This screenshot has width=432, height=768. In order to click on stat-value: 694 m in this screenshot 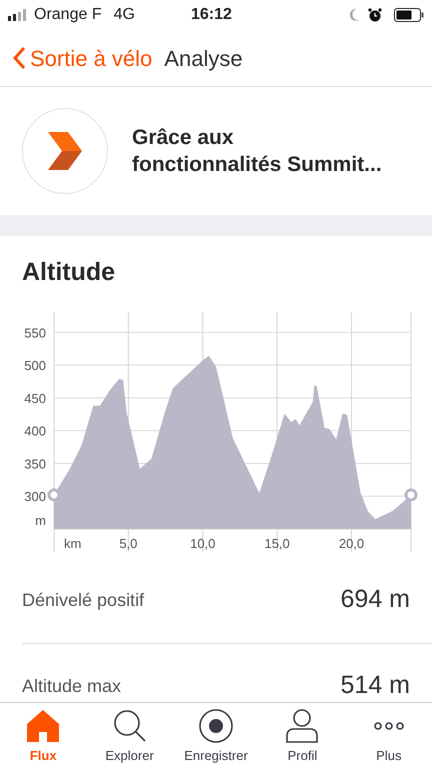, I will do `click(375, 600)`.